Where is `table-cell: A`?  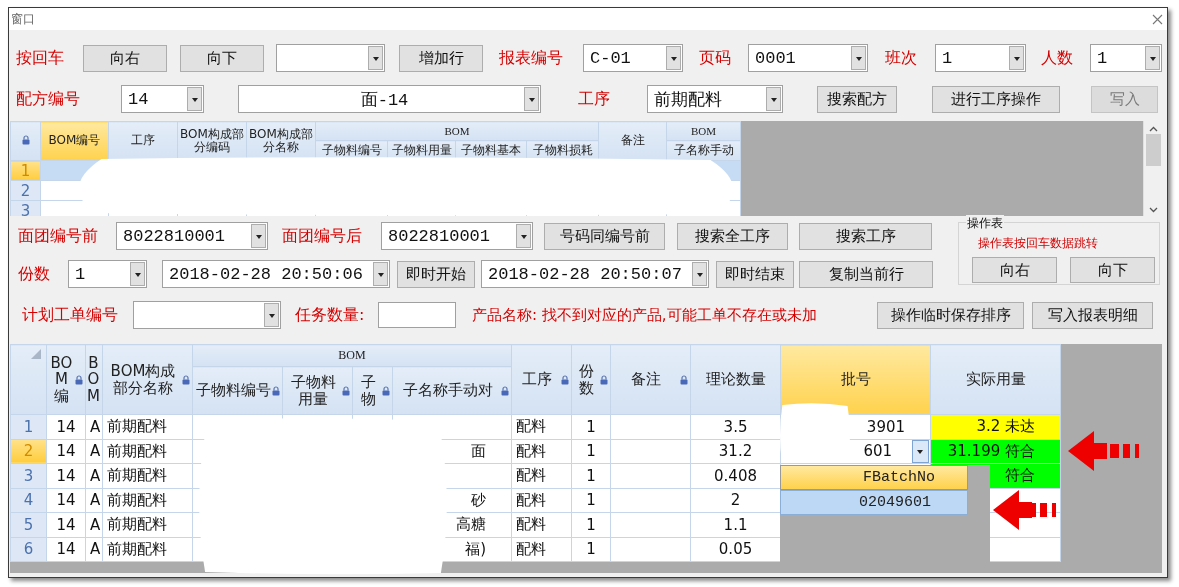 table-cell: A is located at coordinates (94, 549).